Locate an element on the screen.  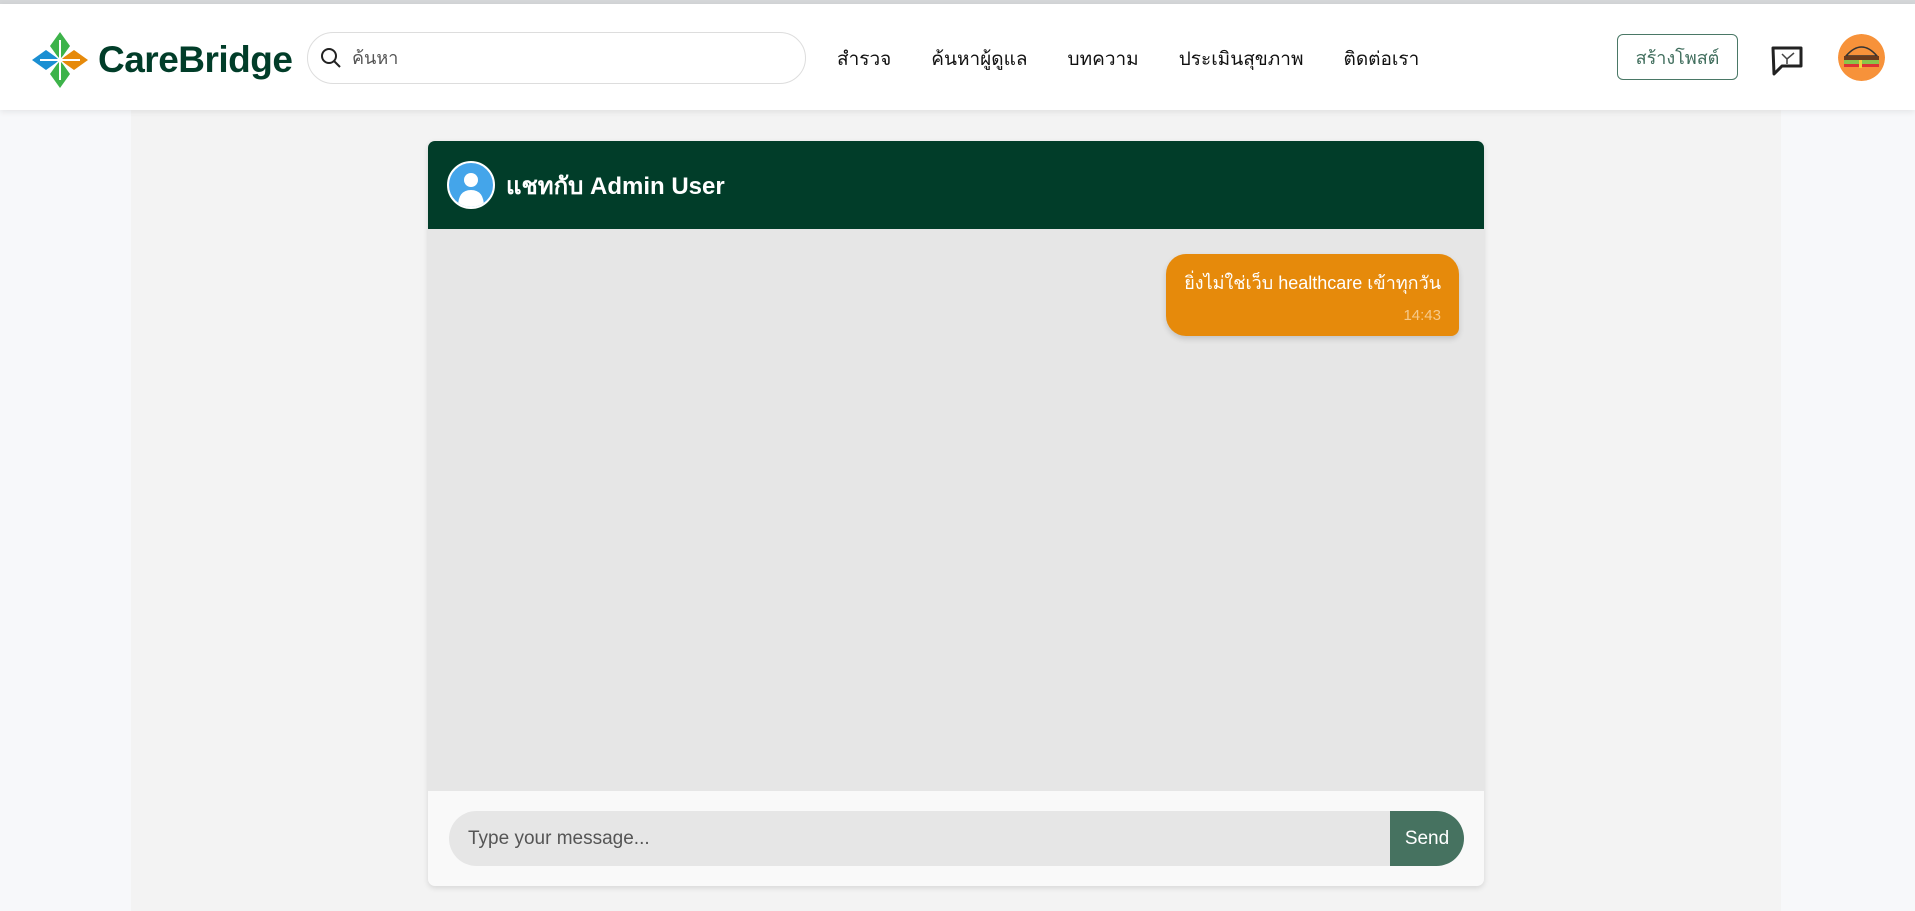
message-time: 14:43 is located at coordinates (1422, 315).